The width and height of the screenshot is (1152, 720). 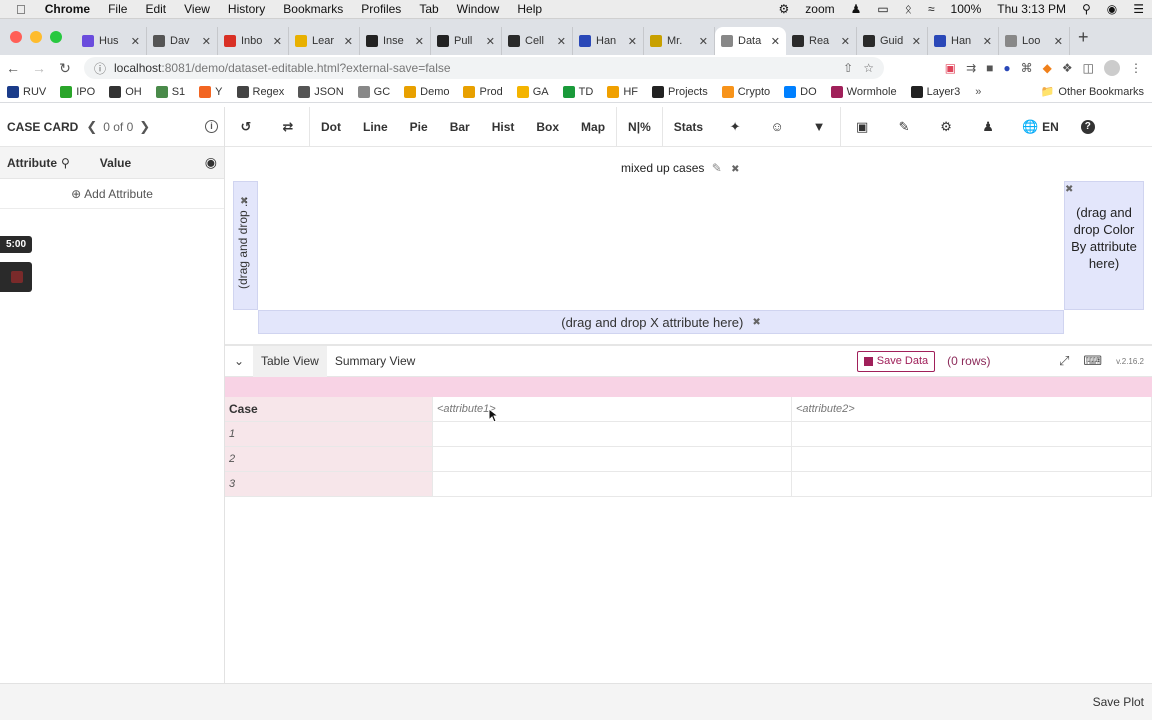 What do you see at coordinates (197, 9) in the screenshot?
I see `menu-view: View` at bounding box center [197, 9].